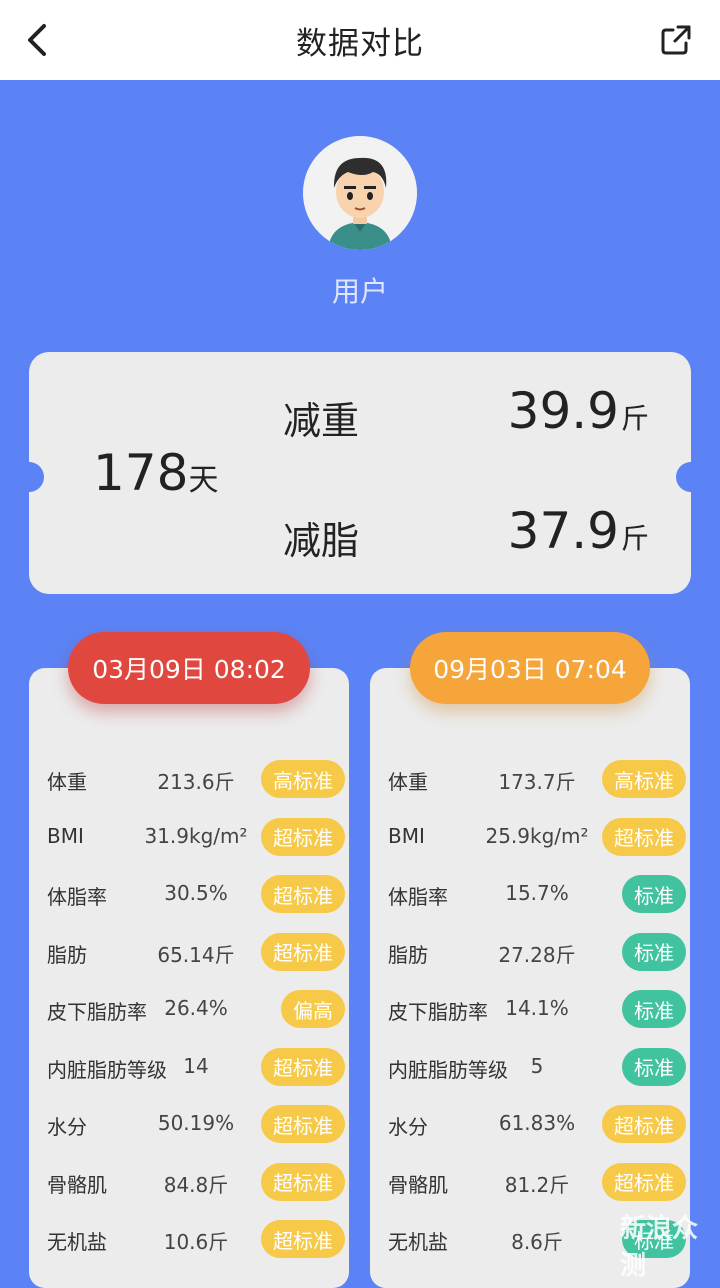  I want to click on fat-loss-label: 减脂, so click(321, 541).